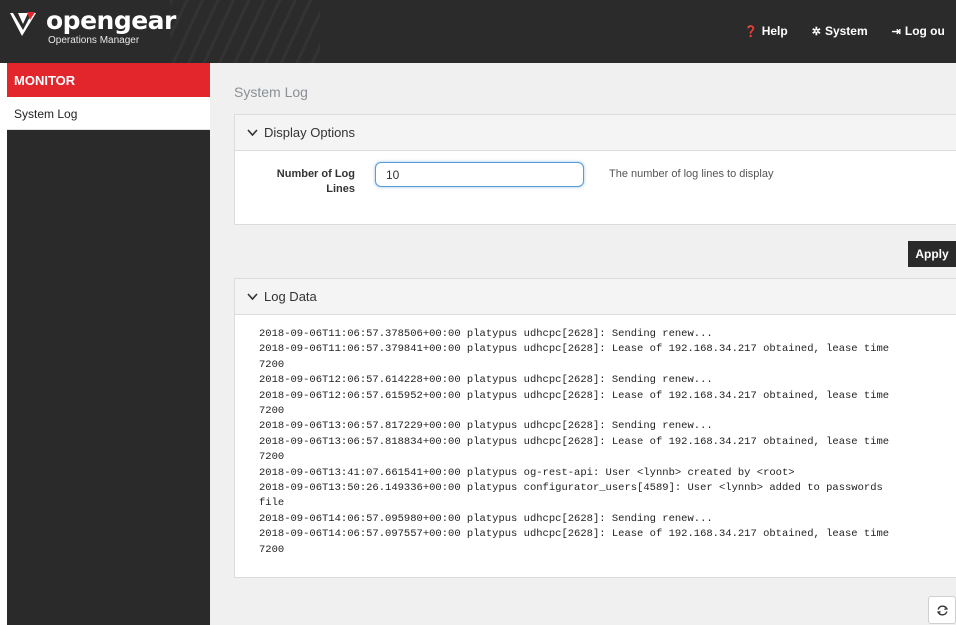  What do you see at coordinates (691, 174) in the screenshot?
I see `log-lines-help: The number of log lines to display` at bounding box center [691, 174].